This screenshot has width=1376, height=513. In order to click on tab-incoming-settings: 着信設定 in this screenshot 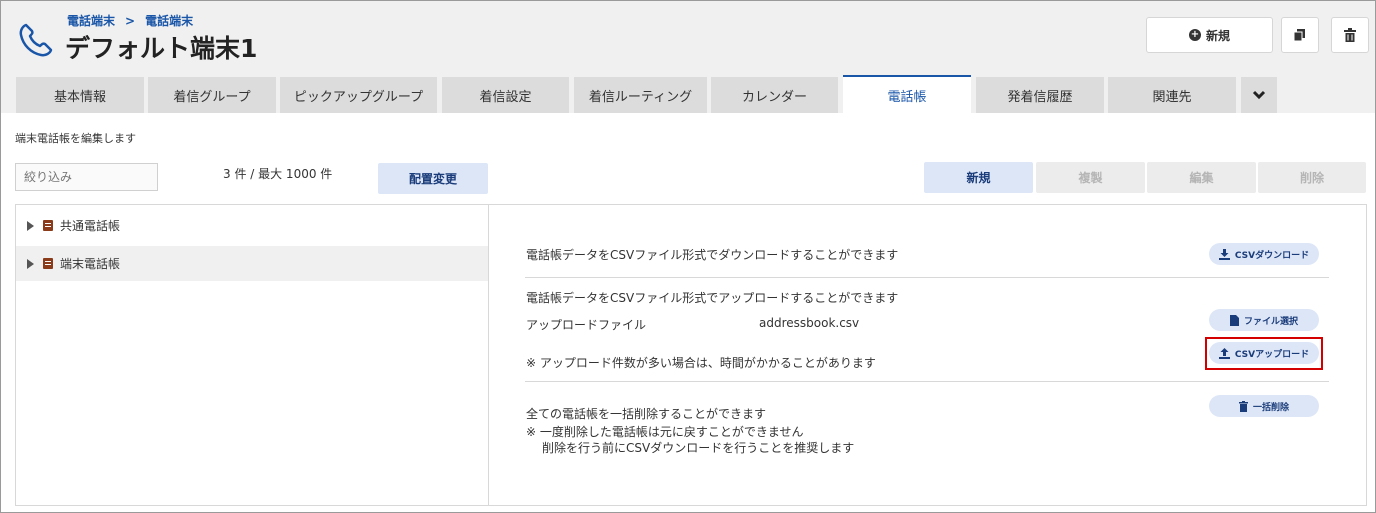, I will do `click(505, 95)`.